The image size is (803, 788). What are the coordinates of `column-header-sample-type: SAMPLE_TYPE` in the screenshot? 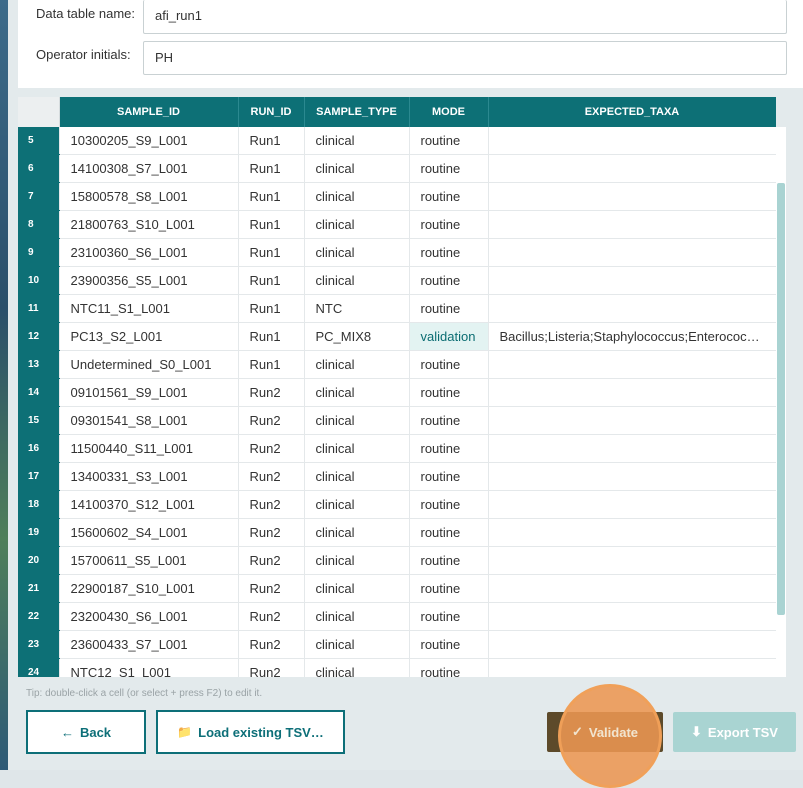 It's located at (357, 112).